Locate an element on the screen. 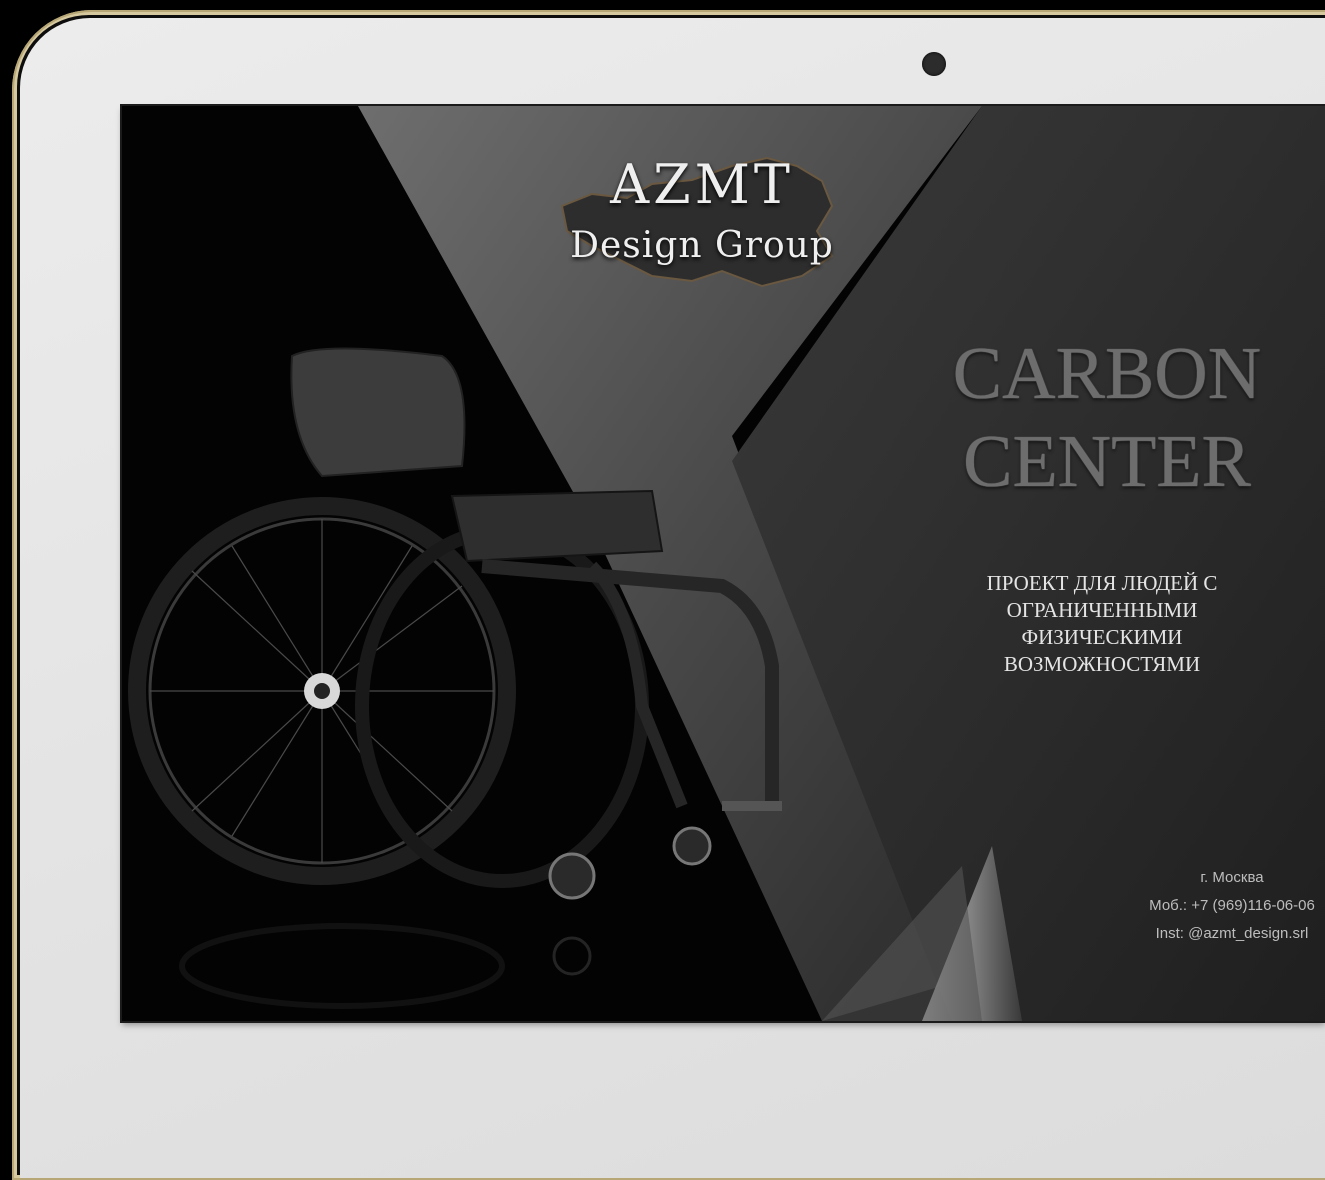 The image size is (1325, 1180). headline-line-2: CENTER is located at coordinates (1107, 462).